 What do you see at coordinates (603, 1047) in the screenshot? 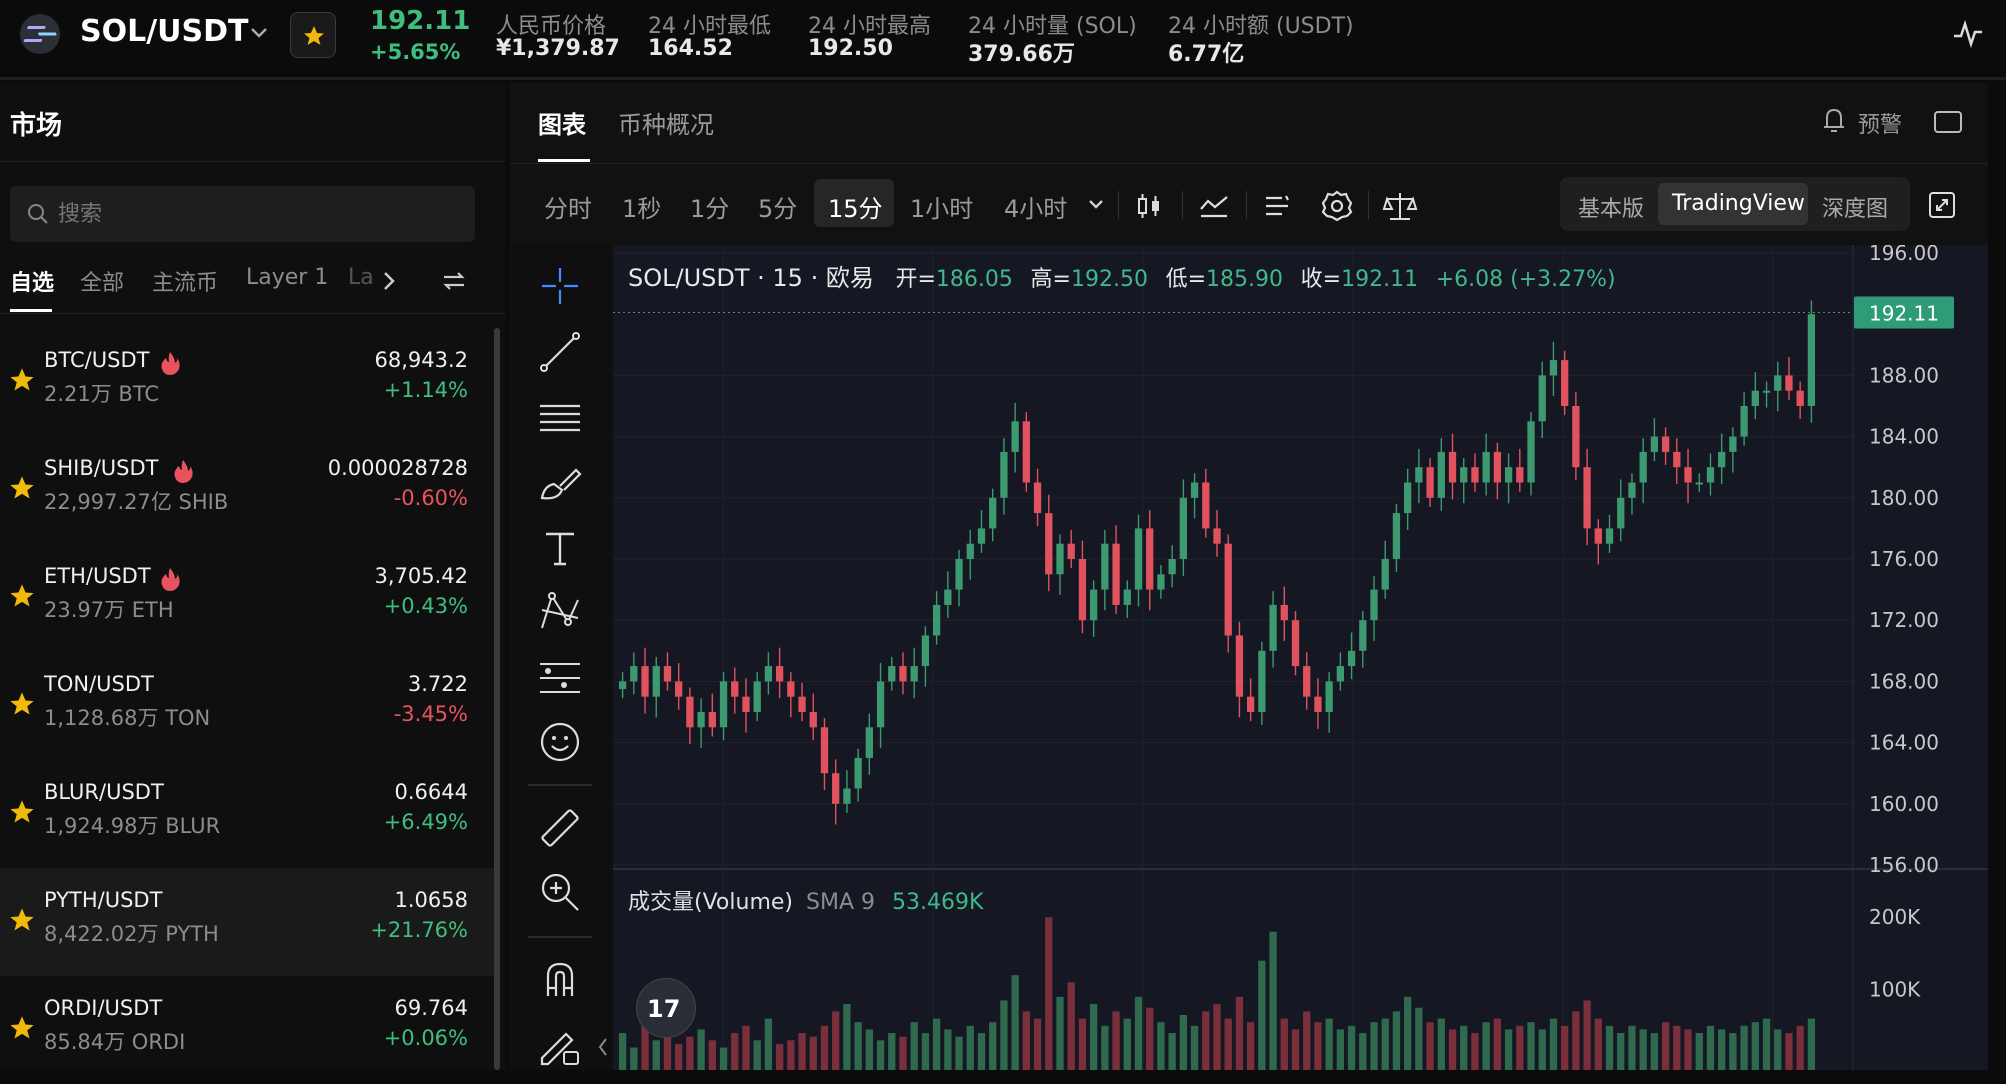
I see `collapse-toolbar-icon` at bounding box center [603, 1047].